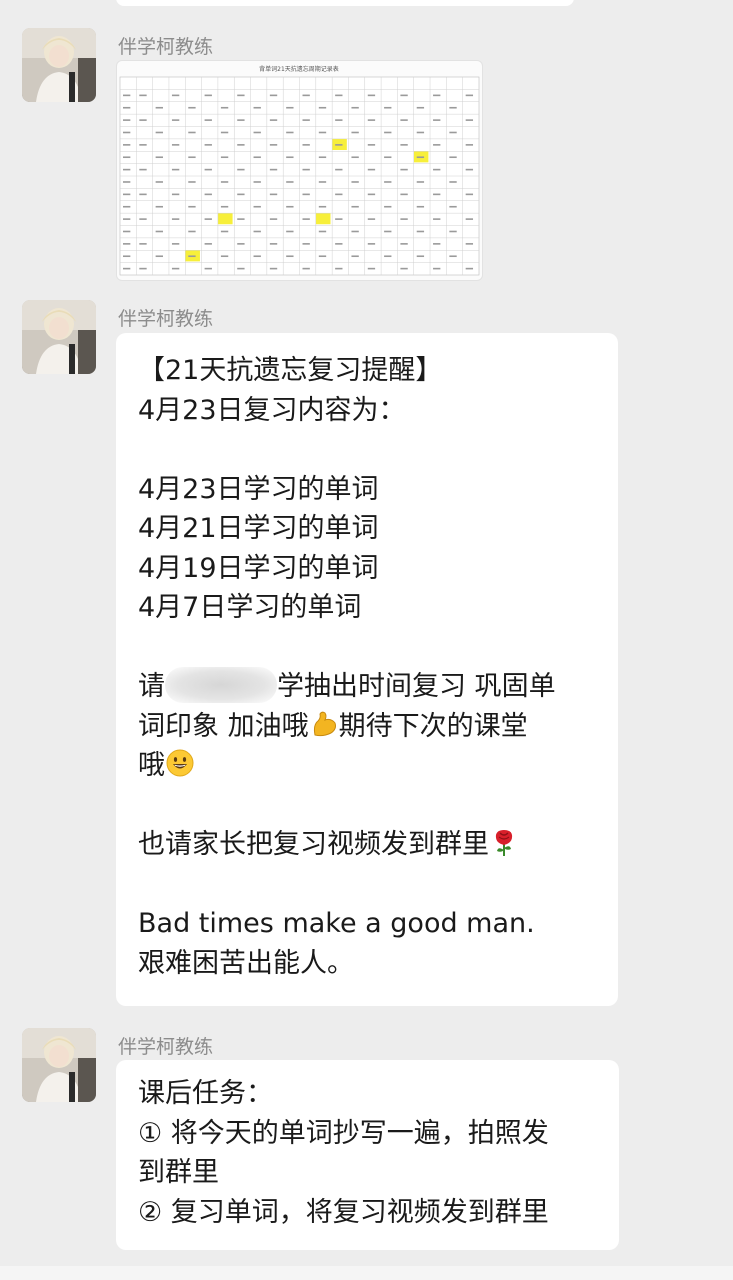 This screenshot has height=1280, width=733. I want to click on message-line: 4月23日学习的单词, so click(258, 489).